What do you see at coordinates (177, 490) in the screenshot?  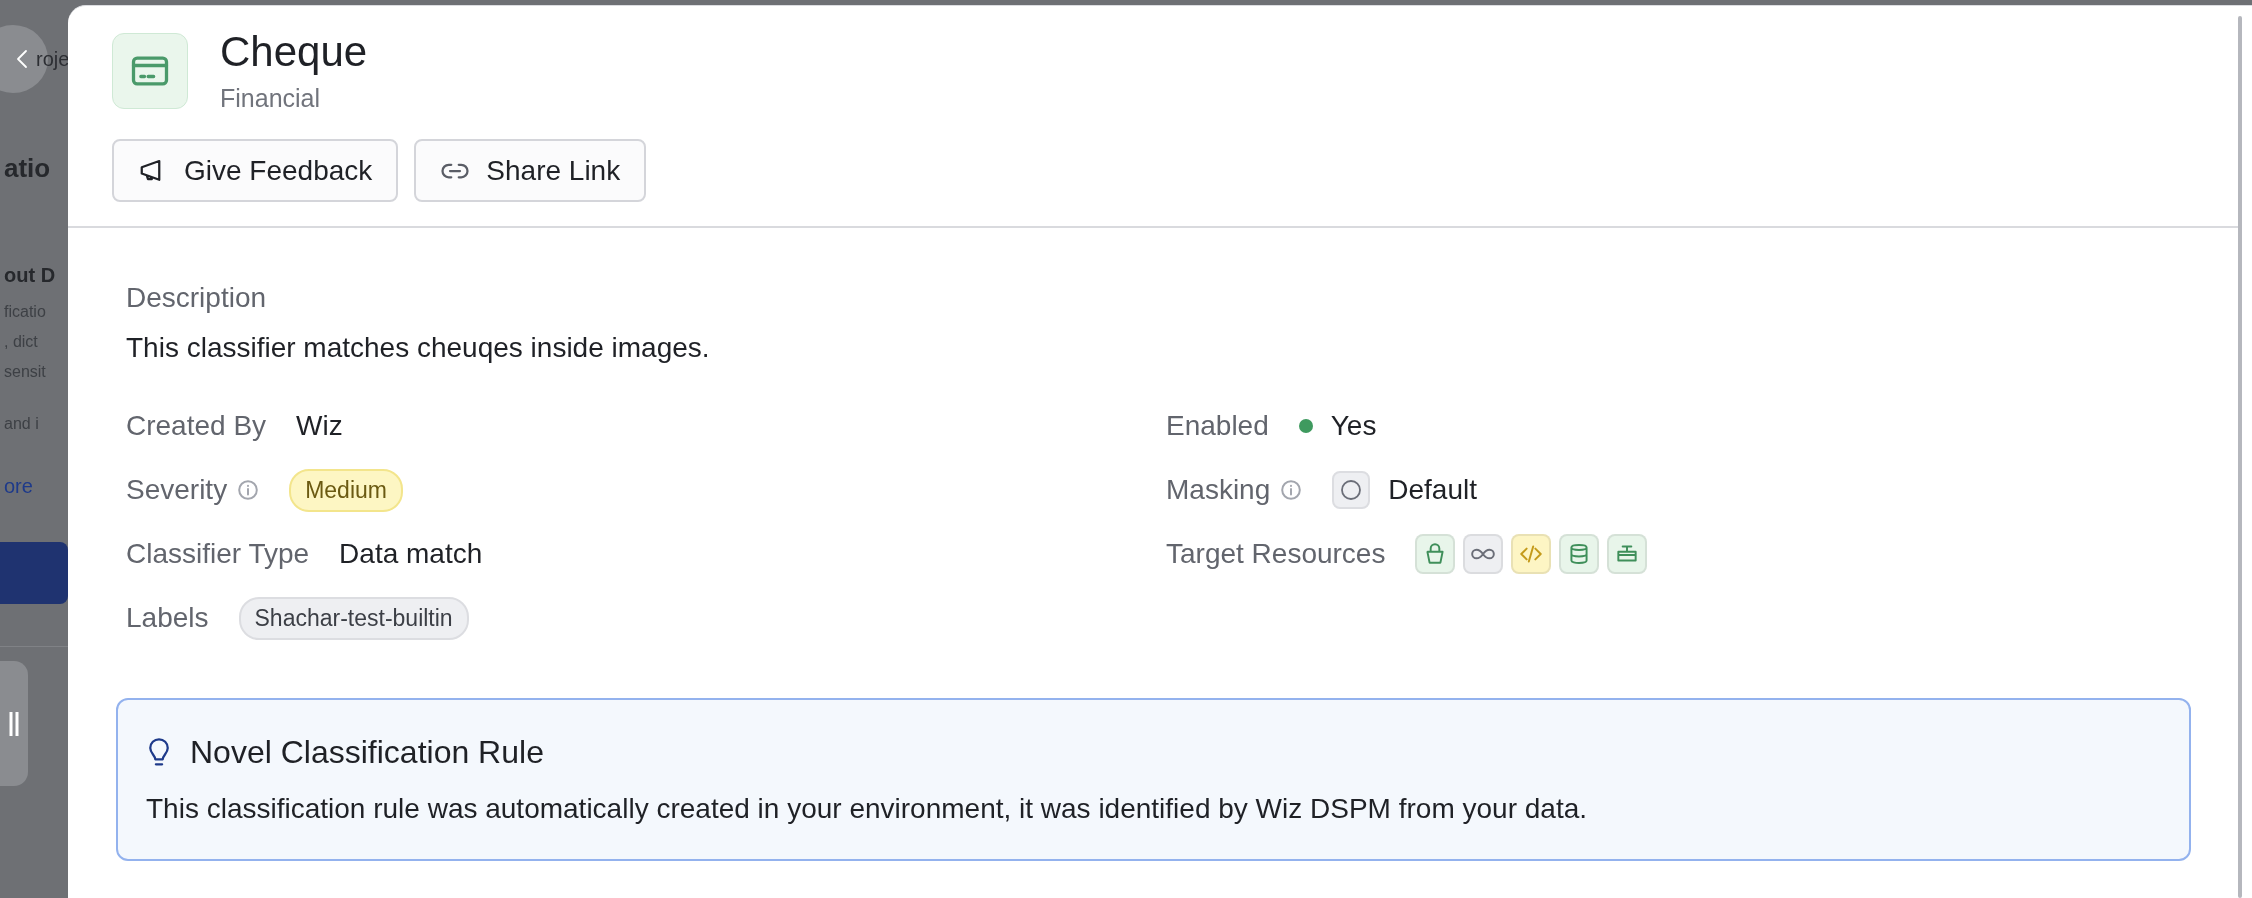 I see `field-label: Severity` at bounding box center [177, 490].